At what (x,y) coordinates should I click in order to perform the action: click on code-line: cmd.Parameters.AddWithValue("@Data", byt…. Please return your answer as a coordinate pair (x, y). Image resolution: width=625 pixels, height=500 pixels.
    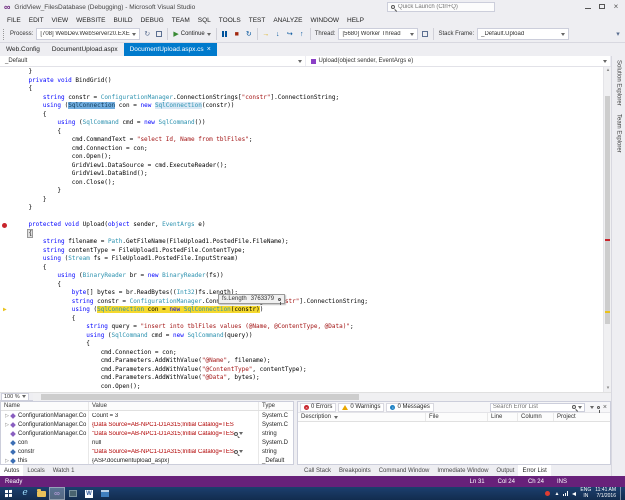
    Looking at the image, I should click on (301, 378).